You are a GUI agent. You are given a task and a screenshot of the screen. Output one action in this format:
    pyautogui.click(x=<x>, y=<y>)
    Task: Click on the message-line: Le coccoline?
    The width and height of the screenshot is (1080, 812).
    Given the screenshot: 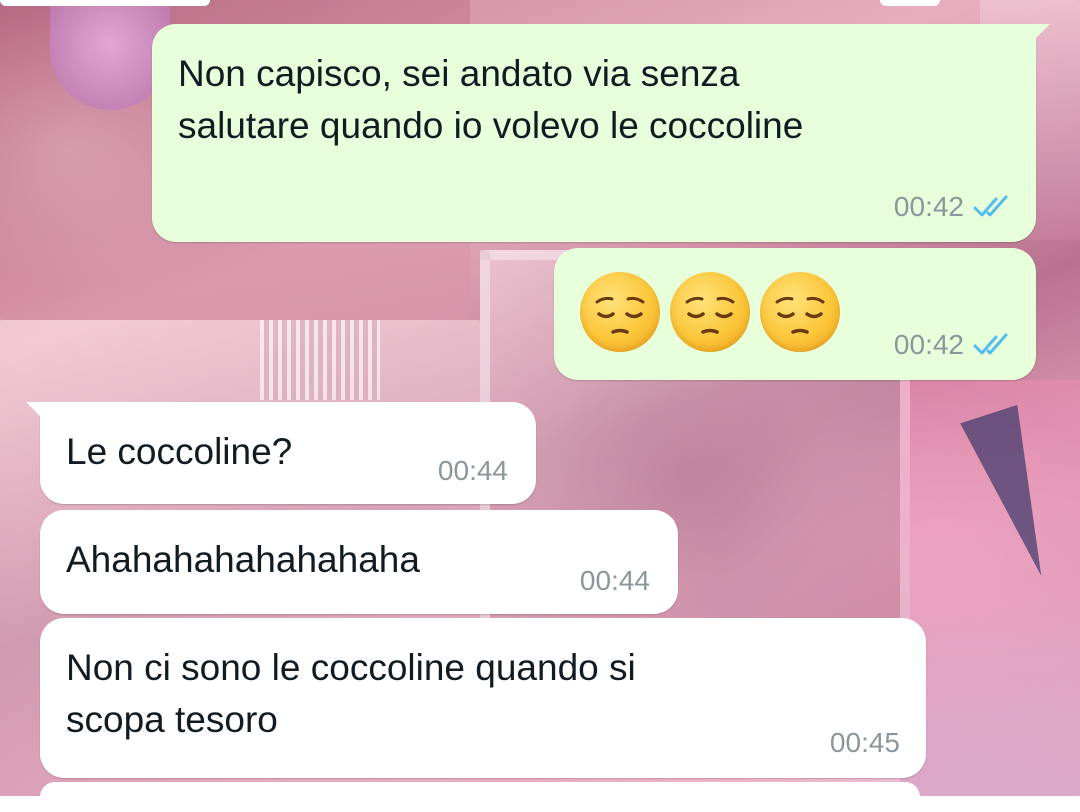 What is the action you would take?
    pyautogui.click(x=179, y=451)
    